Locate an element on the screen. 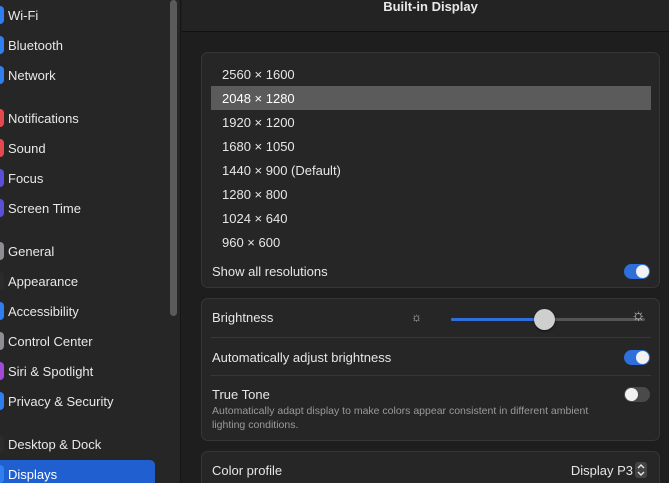 Image resolution: width=669 pixels, height=483 pixels. resolution-option: 1440 × 900 (Default) is located at coordinates (431, 170).